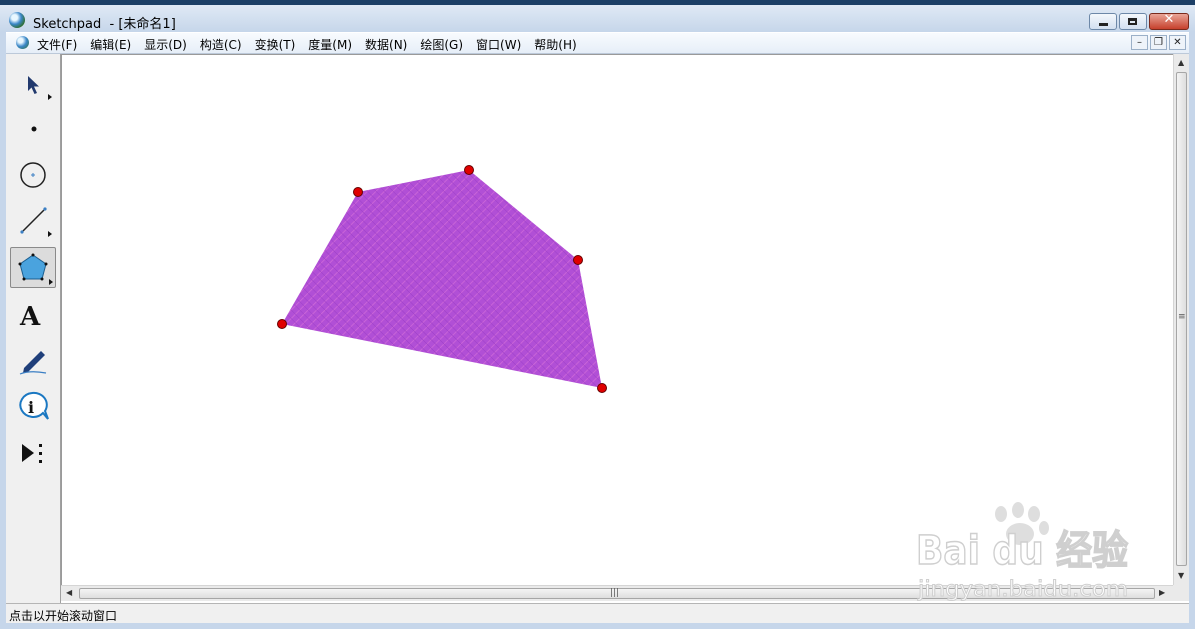 This screenshot has width=1195, height=629. Describe the element at coordinates (1181, 576) in the screenshot. I see `scroll-down-arrow-icon: ▼` at that location.